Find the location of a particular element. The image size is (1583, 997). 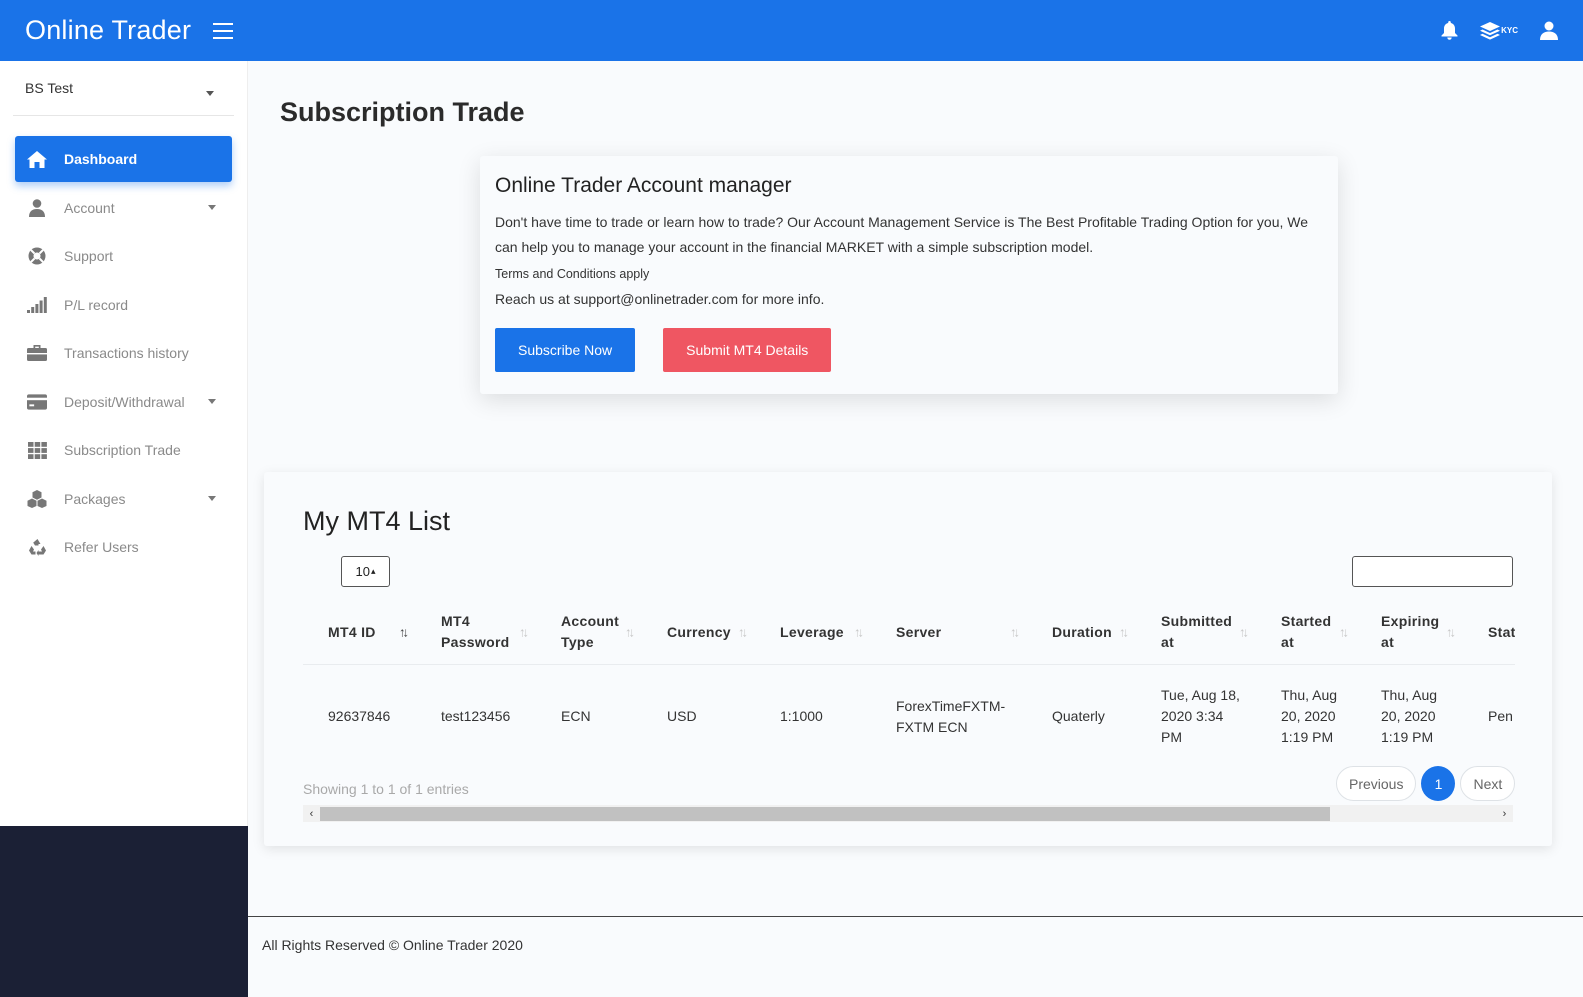

home-icon is located at coordinates (37, 159).